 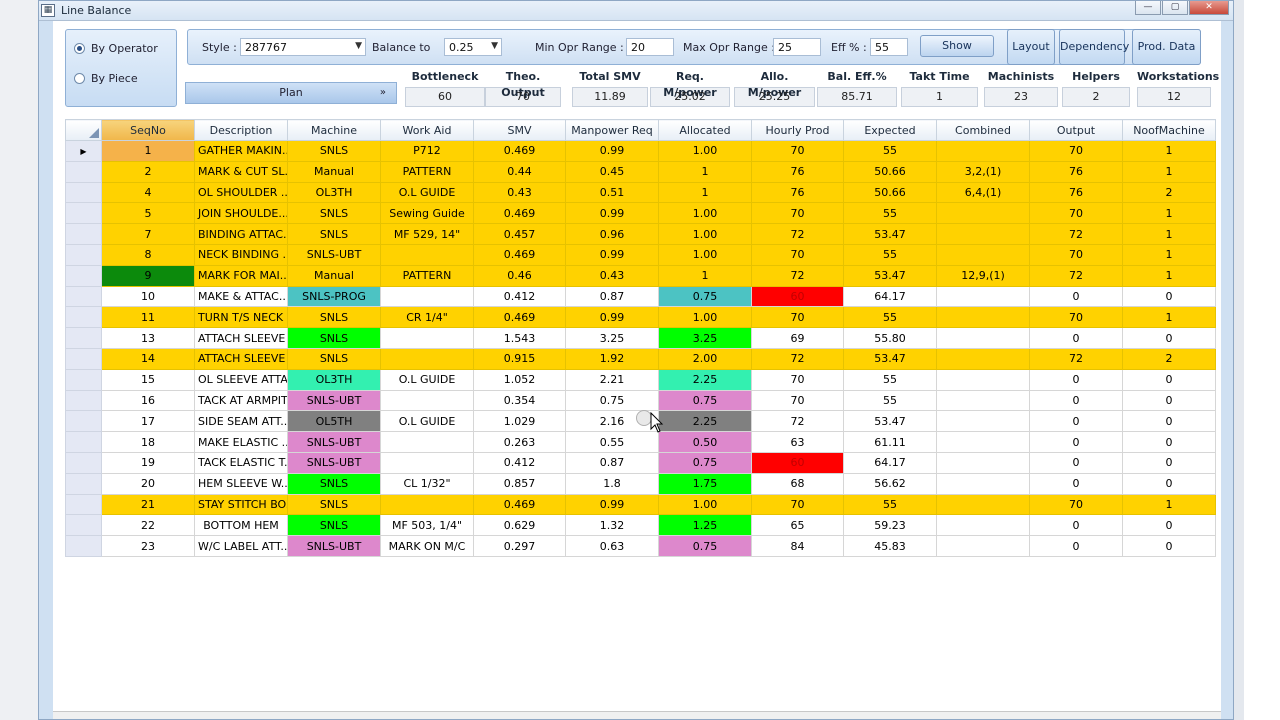 What do you see at coordinates (797, 47) in the screenshot?
I see `max-opr-input: 25` at bounding box center [797, 47].